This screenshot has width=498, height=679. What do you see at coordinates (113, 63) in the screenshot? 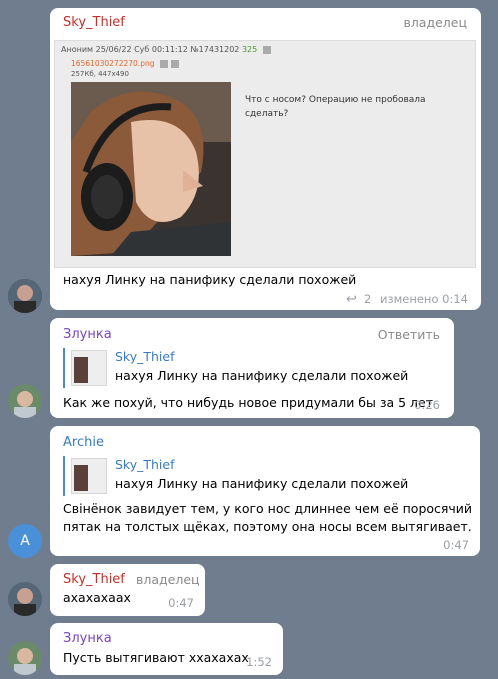
I see `file-name: 16561030272270.png` at bounding box center [113, 63].